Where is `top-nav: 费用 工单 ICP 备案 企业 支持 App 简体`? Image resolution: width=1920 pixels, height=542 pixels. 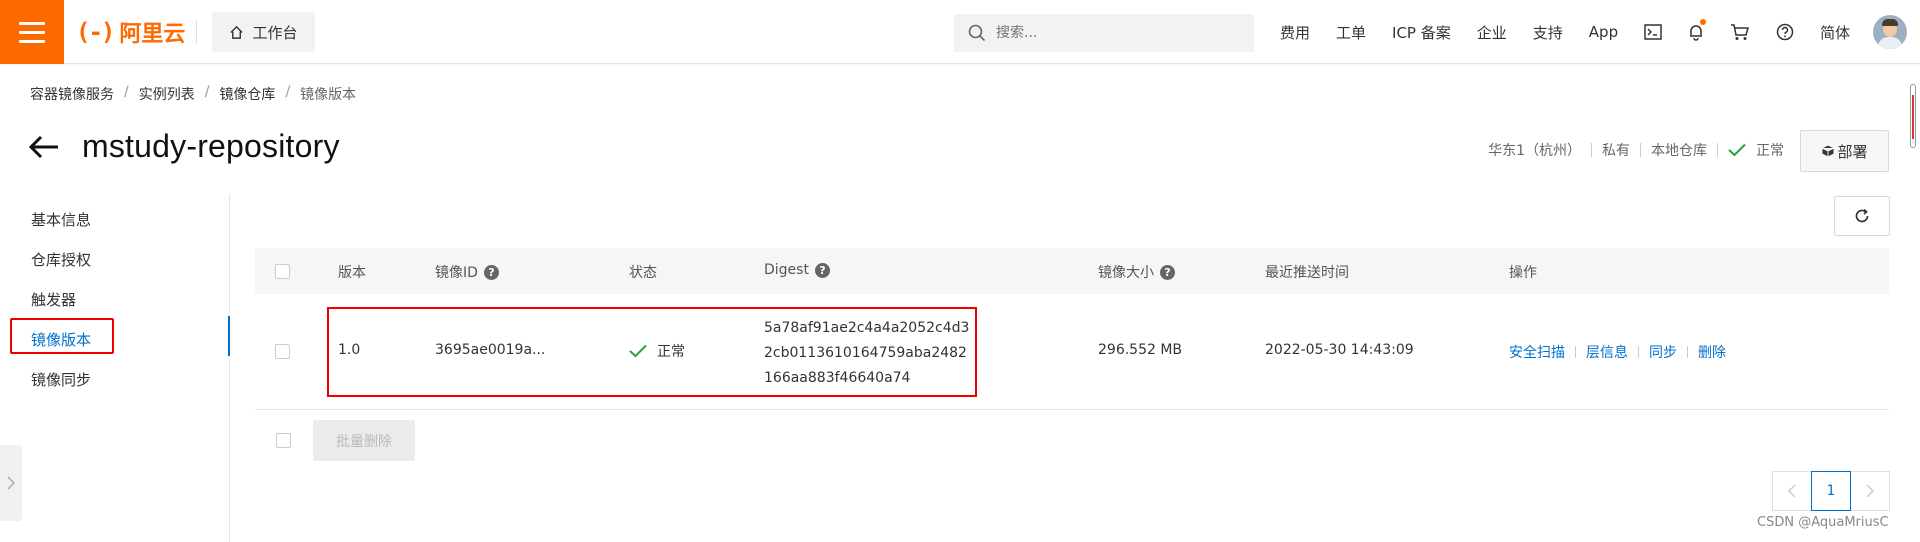
top-nav: 费用 工单 ICP 备案 企业 支持 App 简体 is located at coordinates (1578, 32).